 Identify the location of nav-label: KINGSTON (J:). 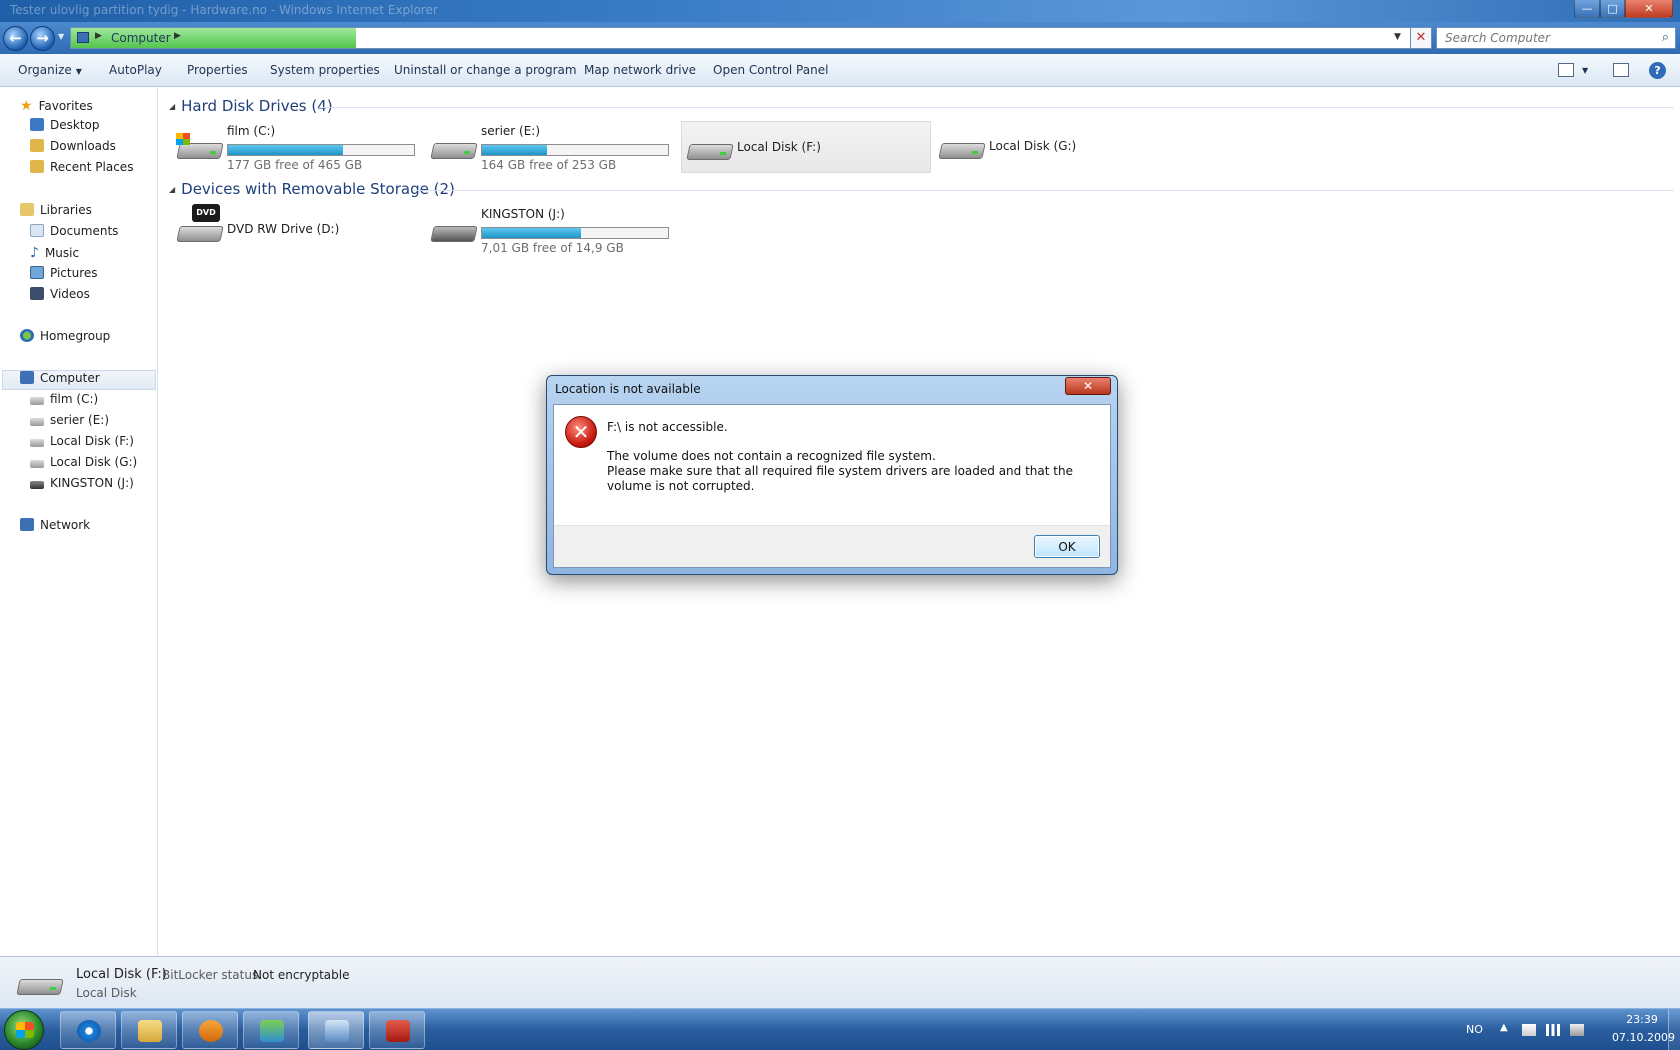
(92, 483).